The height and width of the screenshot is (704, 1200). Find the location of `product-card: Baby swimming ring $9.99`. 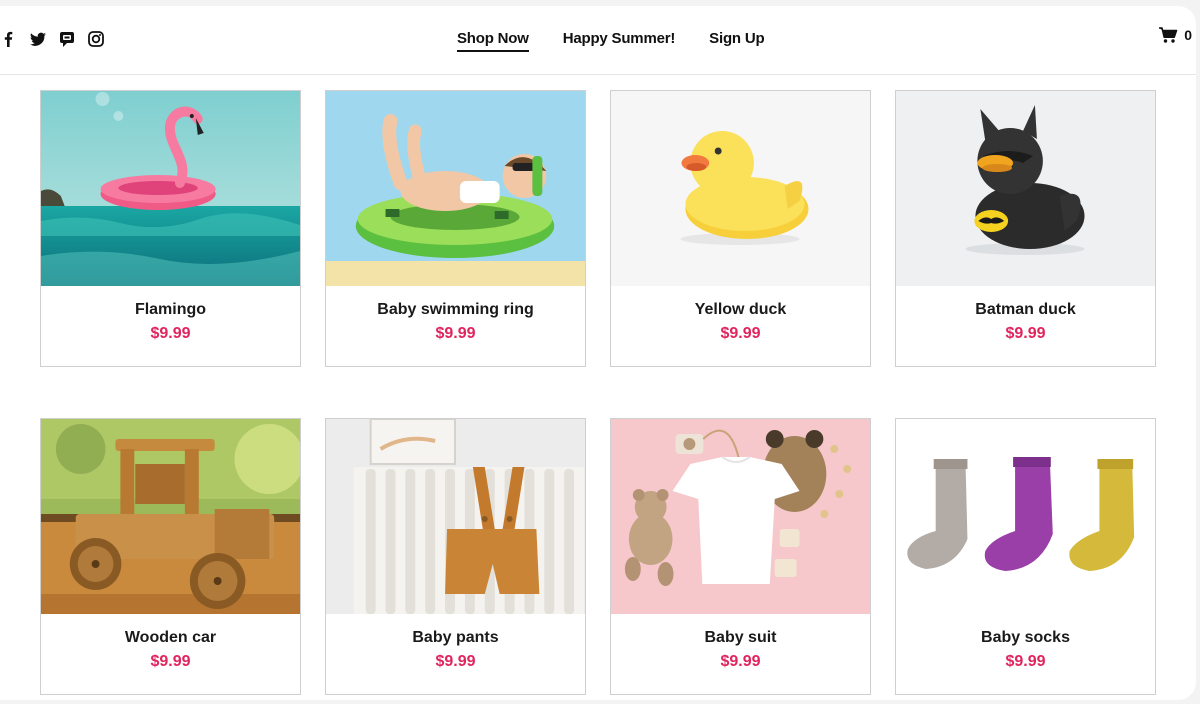

product-card: Baby swimming ring $9.99 is located at coordinates (455, 228).